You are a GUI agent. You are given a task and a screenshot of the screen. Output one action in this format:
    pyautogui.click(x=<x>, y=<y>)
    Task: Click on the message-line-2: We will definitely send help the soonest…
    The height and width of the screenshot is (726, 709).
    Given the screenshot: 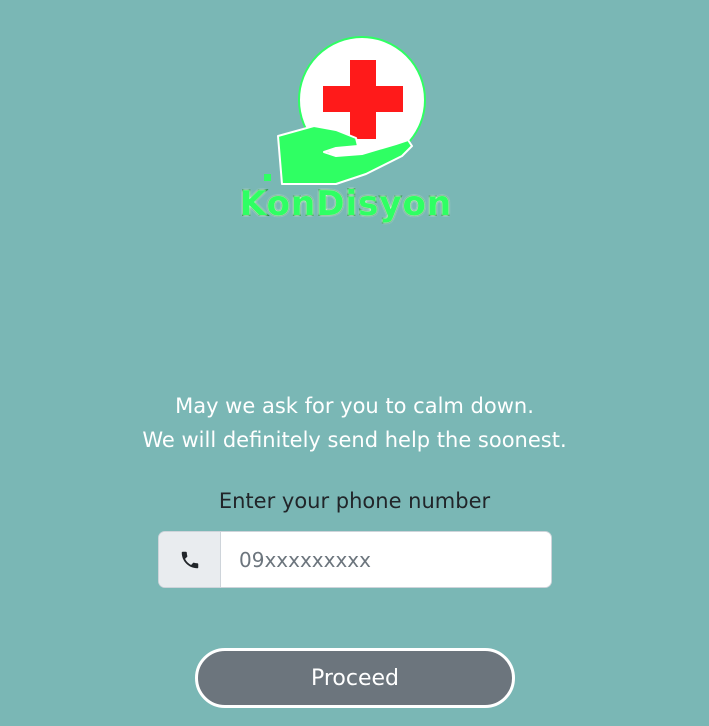 What is the action you would take?
    pyautogui.click(x=354, y=440)
    